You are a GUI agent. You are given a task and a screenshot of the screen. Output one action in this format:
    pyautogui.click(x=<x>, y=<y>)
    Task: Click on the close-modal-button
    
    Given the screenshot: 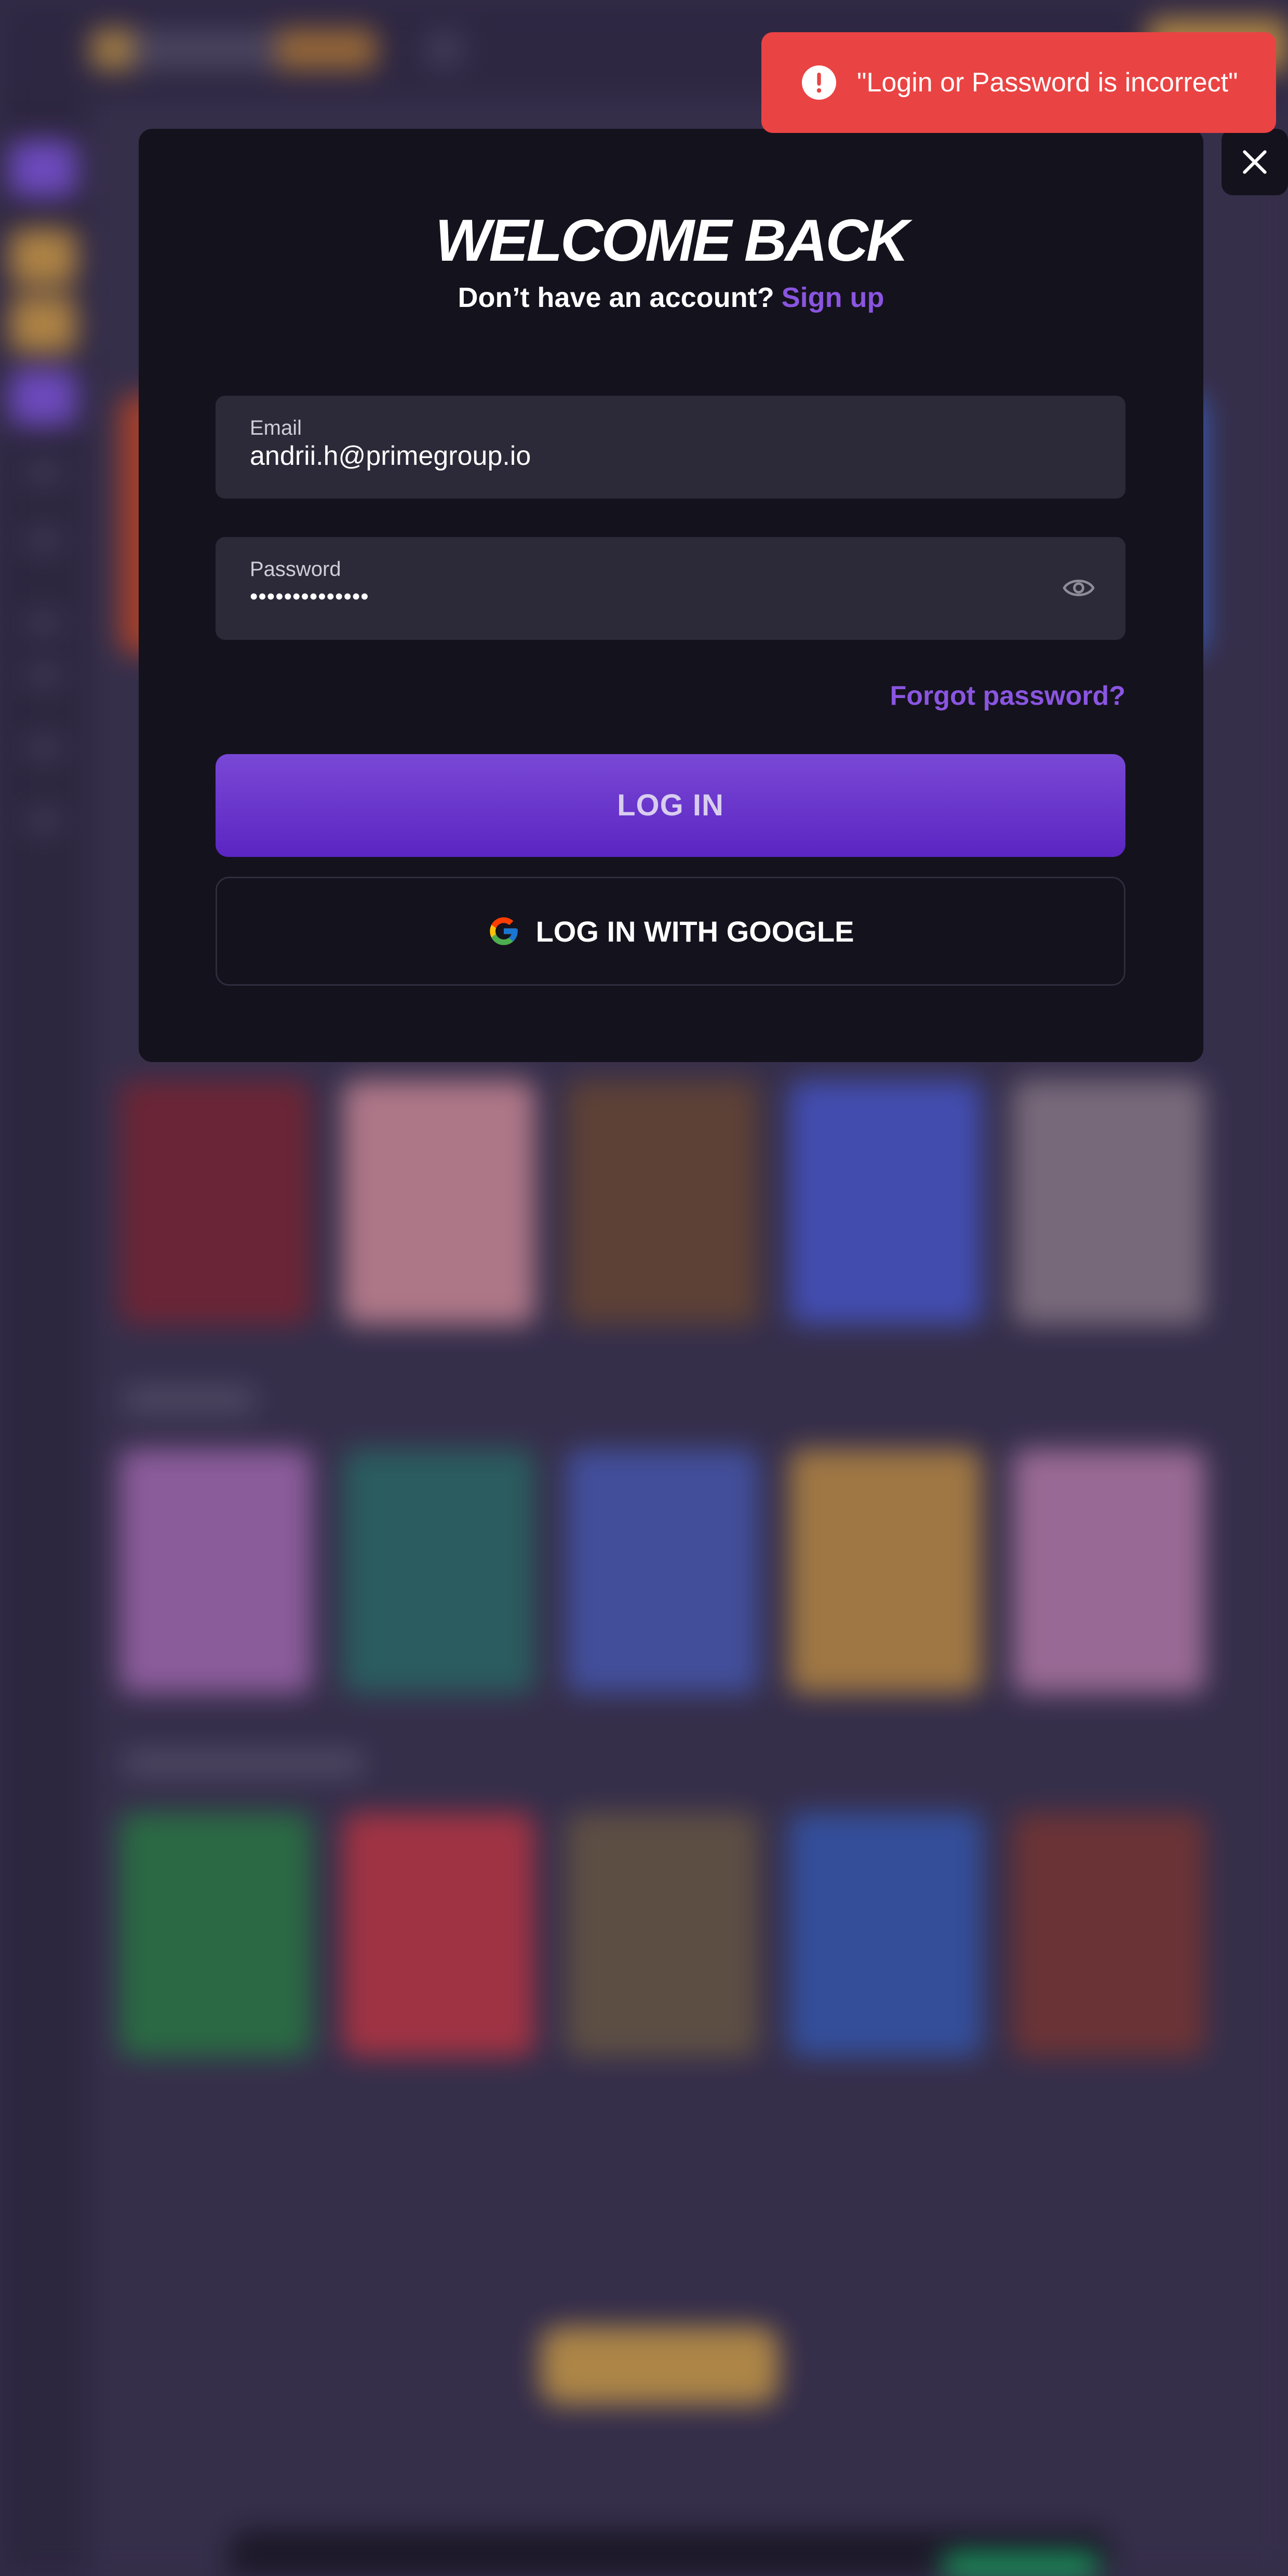 What is the action you would take?
    pyautogui.click(x=1255, y=162)
    